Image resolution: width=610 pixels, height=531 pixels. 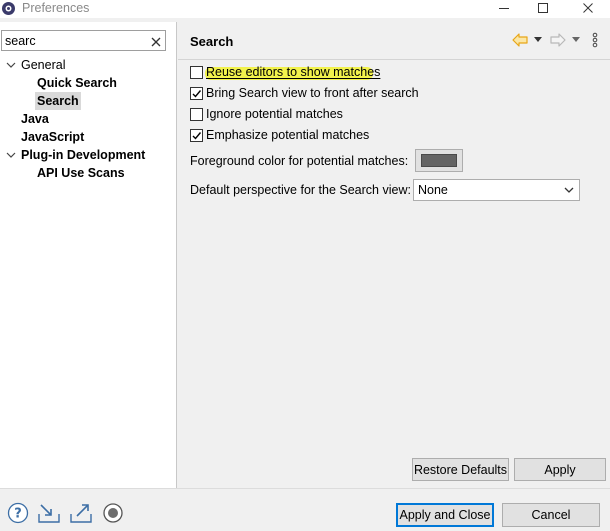 What do you see at coordinates (288, 135) in the screenshot?
I see `checkbox-label: Emphasize potential matches` at bounding box center [288, 135].